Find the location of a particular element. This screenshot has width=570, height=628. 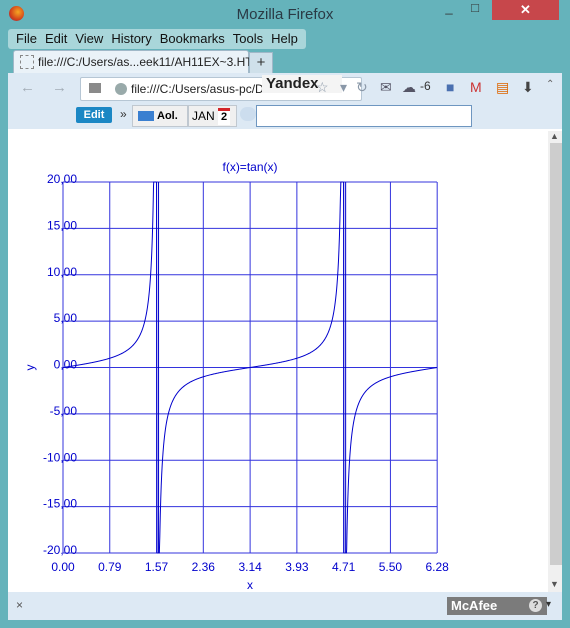

mcafee-label: McAfee is located at coordinates (474, 605).